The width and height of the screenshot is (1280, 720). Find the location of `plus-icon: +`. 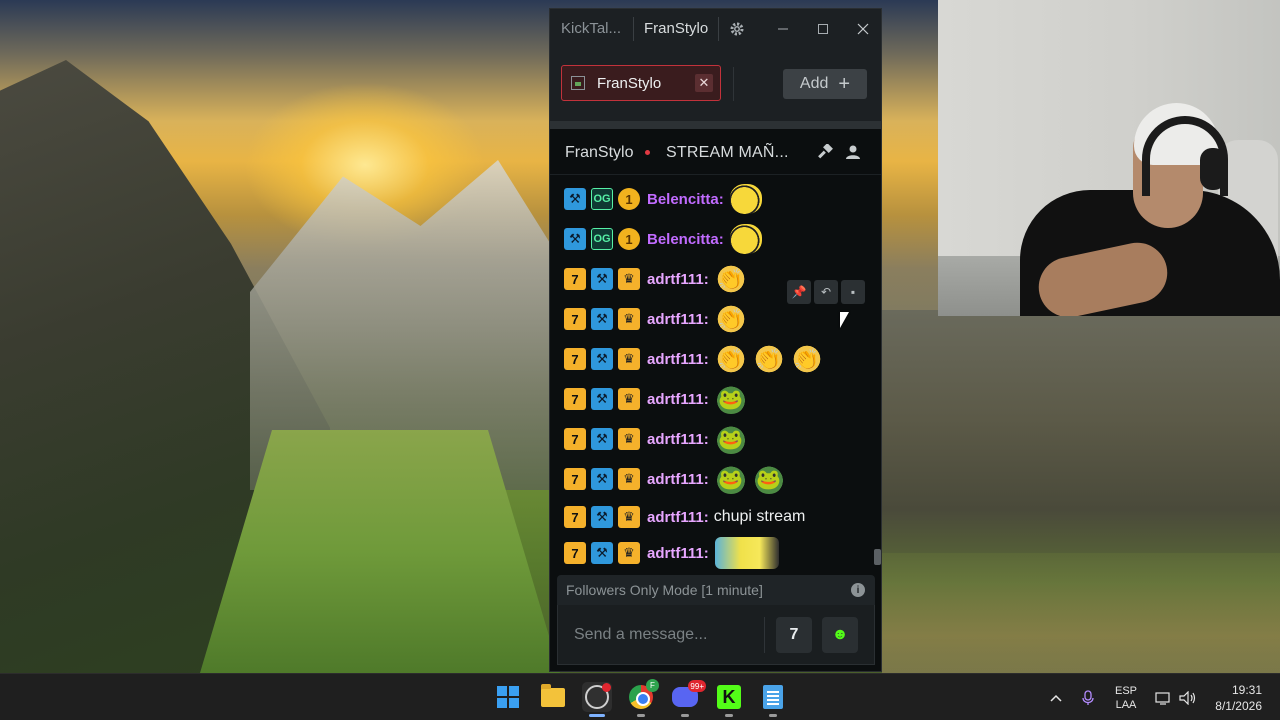

plus-icon: + is located at coordinates (844, 84).